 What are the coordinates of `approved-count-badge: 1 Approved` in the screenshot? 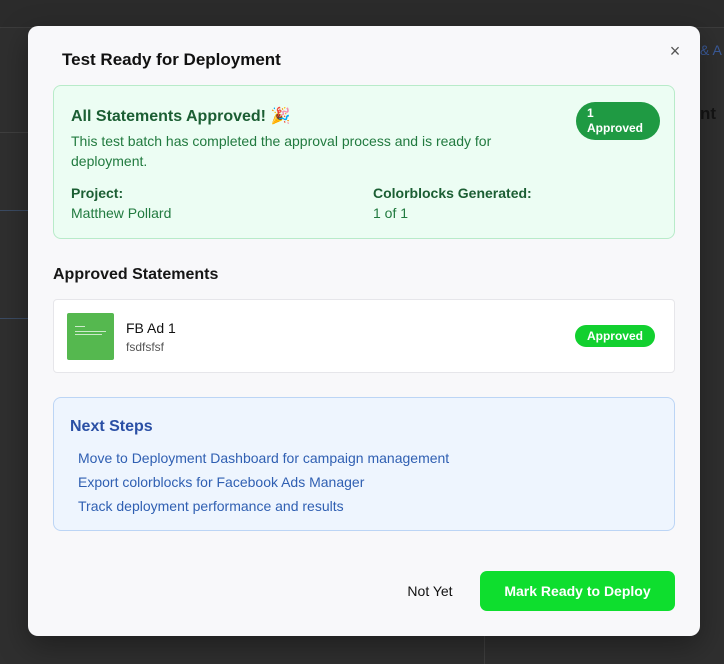 It's located at (618, 121).